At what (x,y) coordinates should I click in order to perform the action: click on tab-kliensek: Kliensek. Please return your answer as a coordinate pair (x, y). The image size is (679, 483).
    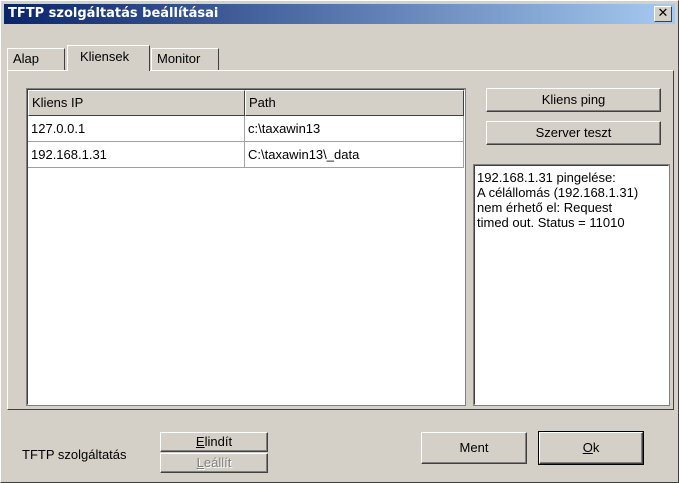
    Looking at the image, I should click on (108, 58).